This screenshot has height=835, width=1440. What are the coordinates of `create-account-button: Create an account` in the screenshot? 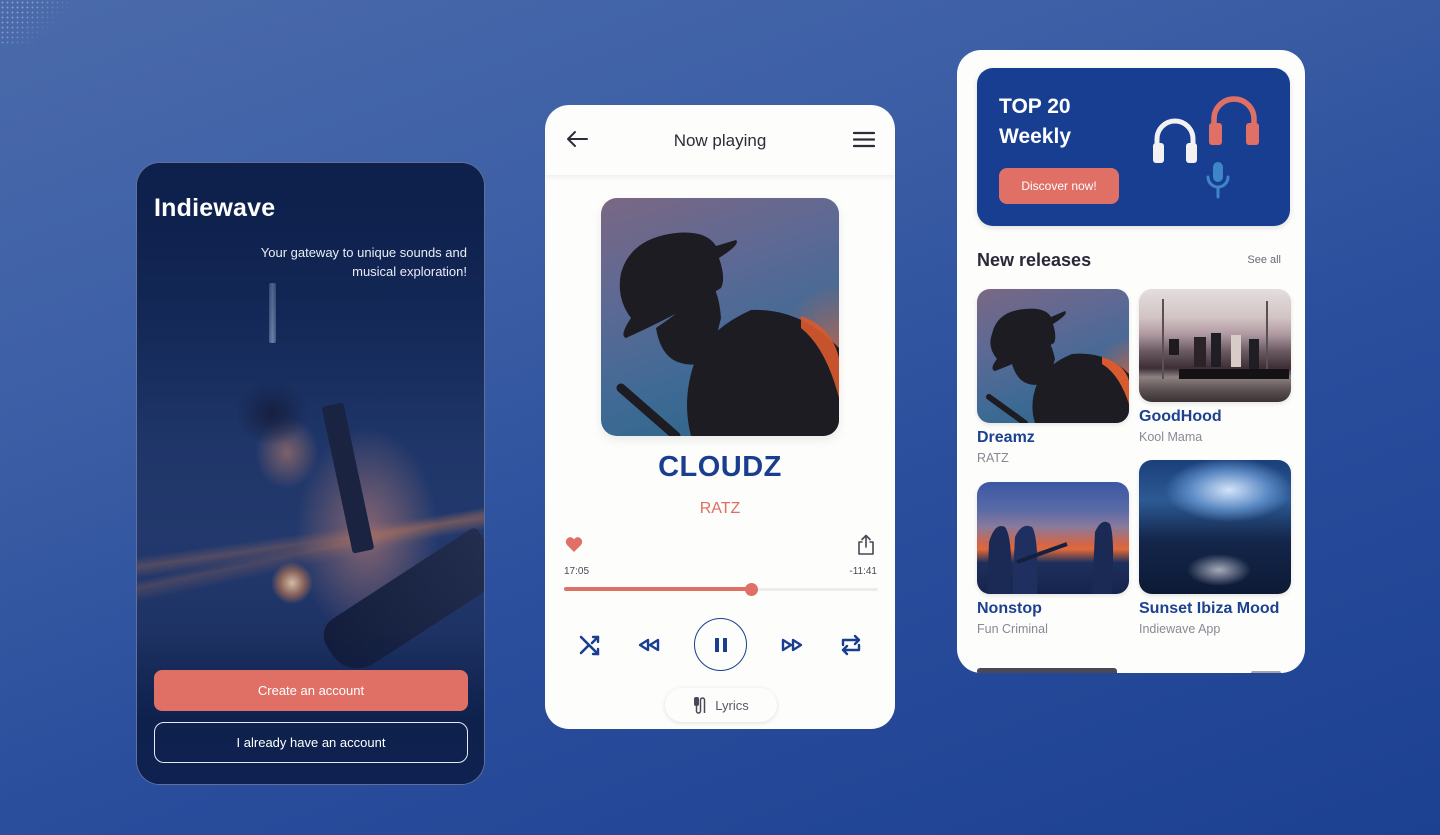 It's located at (311, 690).